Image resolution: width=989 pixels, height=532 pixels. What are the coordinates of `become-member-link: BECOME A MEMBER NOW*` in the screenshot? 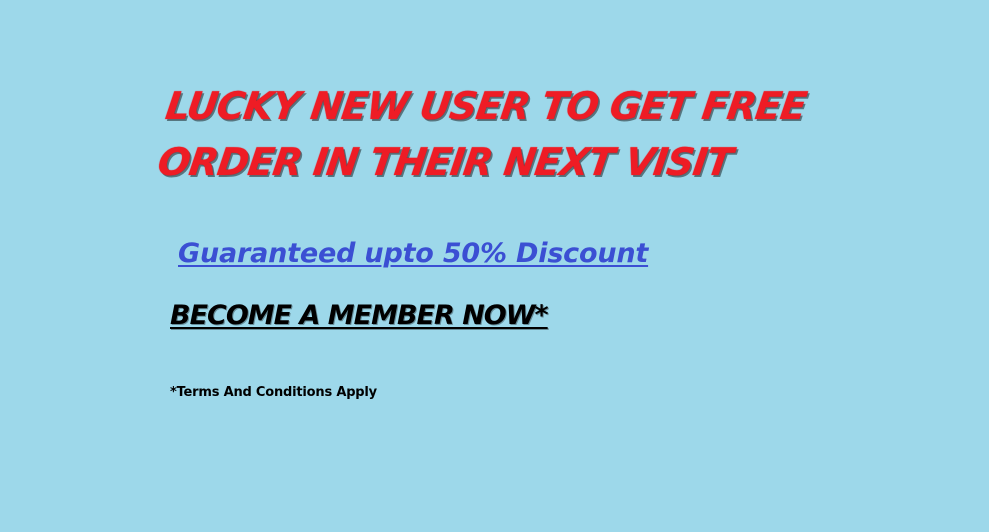 It's located at (359, 315).